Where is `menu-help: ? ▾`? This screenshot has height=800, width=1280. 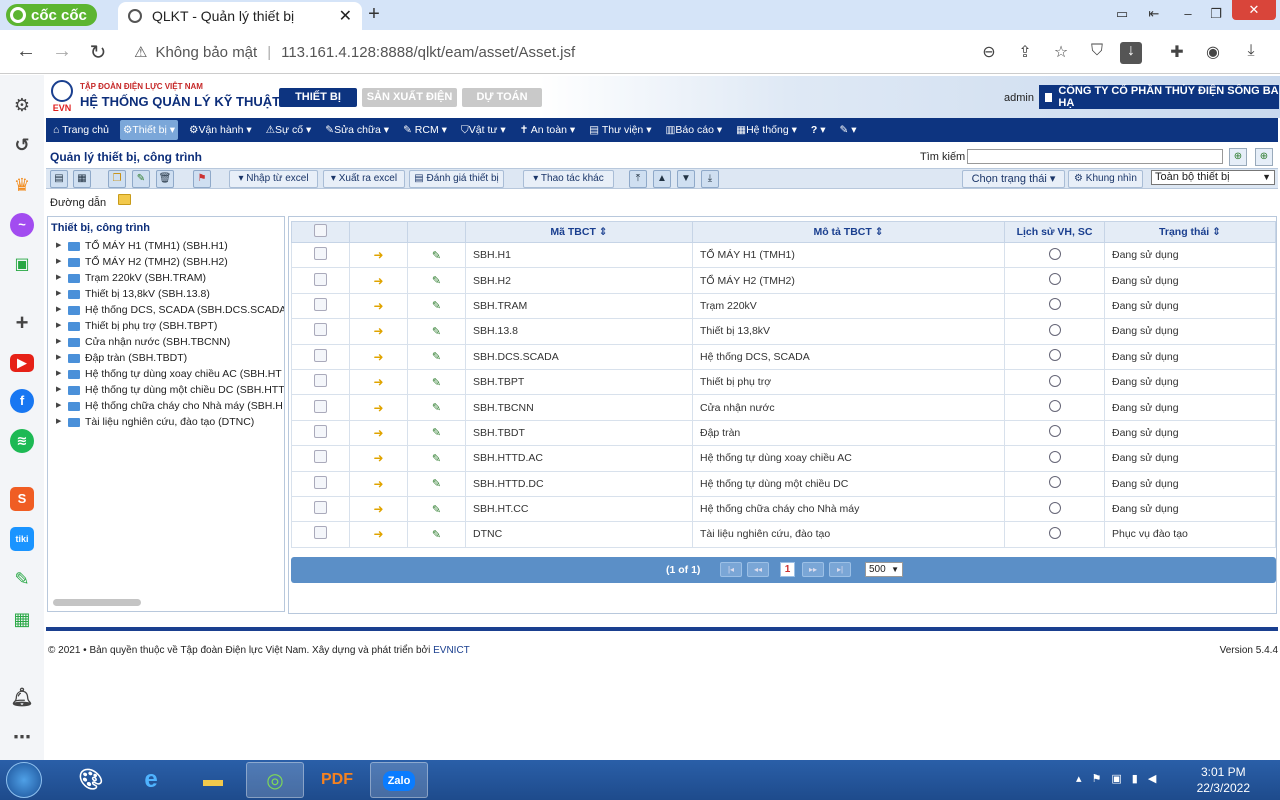
menu-help: ? ▾ is located at coordinates (818, 130).